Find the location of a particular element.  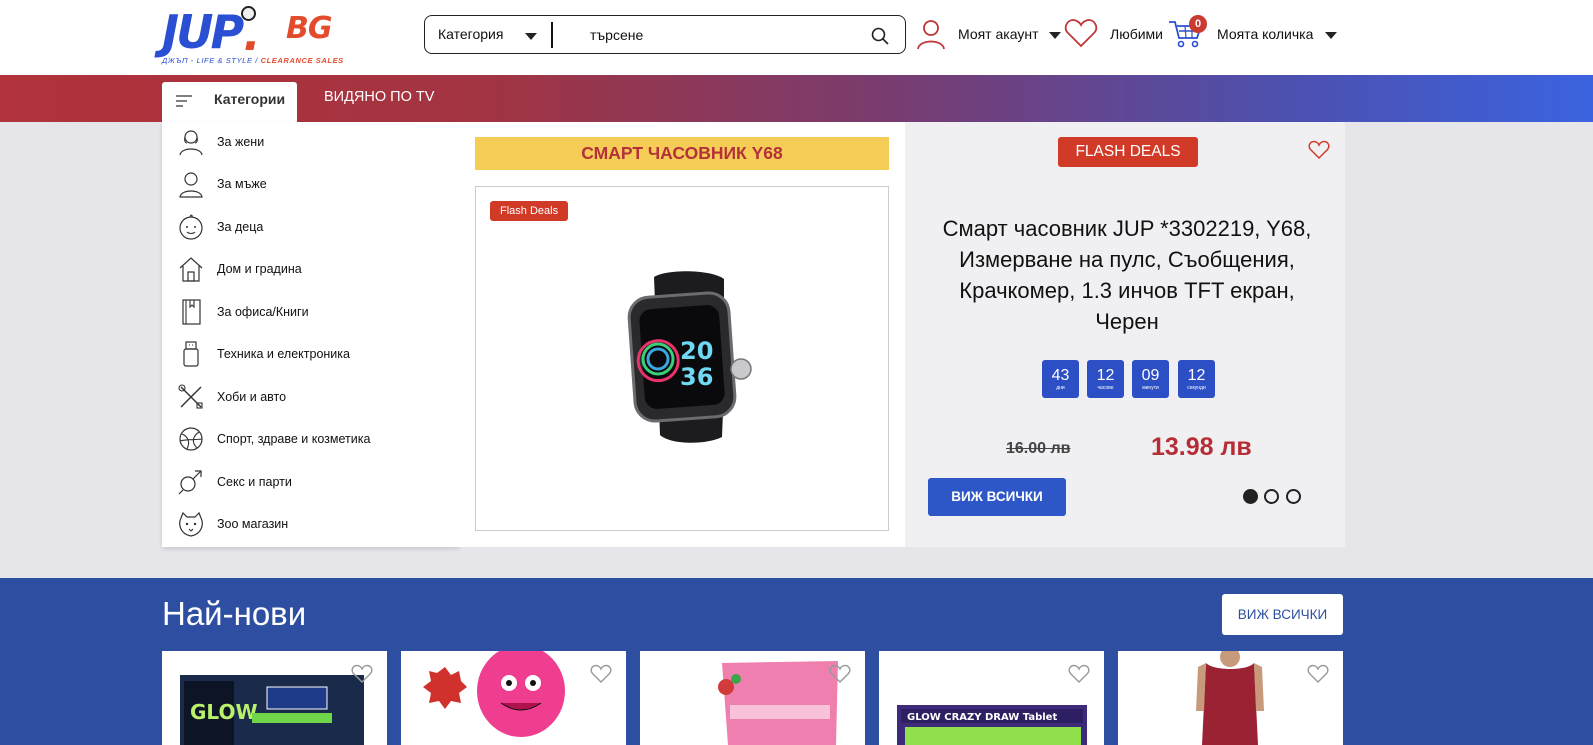

logo-bg: BG is located at coordinates (309, 28).